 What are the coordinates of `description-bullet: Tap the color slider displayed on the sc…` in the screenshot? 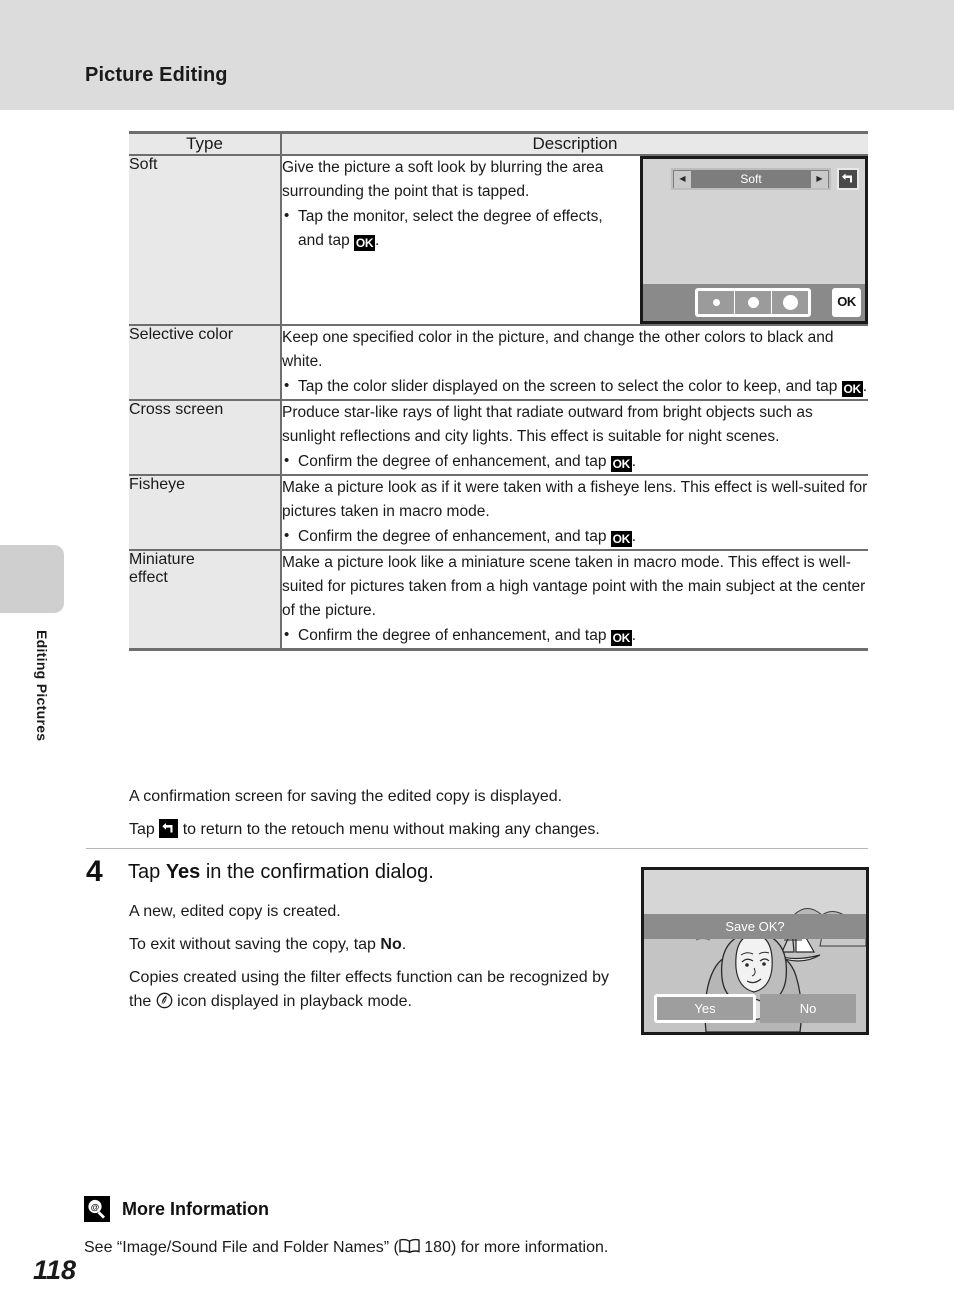 It's located at (575, 386).